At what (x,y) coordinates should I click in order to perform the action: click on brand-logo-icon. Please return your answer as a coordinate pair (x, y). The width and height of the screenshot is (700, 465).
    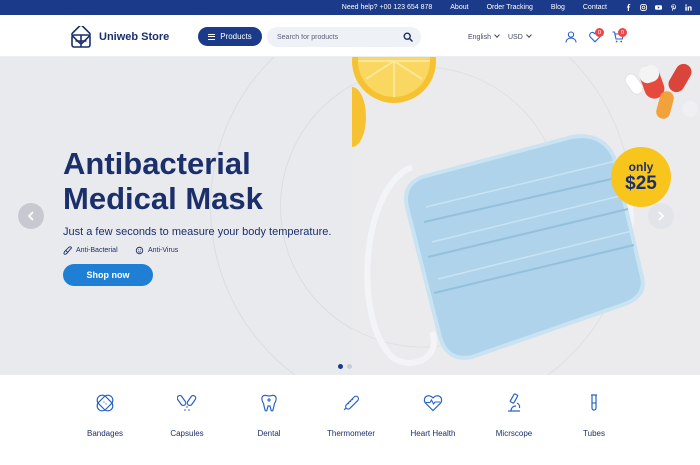
    Looking at the image, I should click on (81, 38).